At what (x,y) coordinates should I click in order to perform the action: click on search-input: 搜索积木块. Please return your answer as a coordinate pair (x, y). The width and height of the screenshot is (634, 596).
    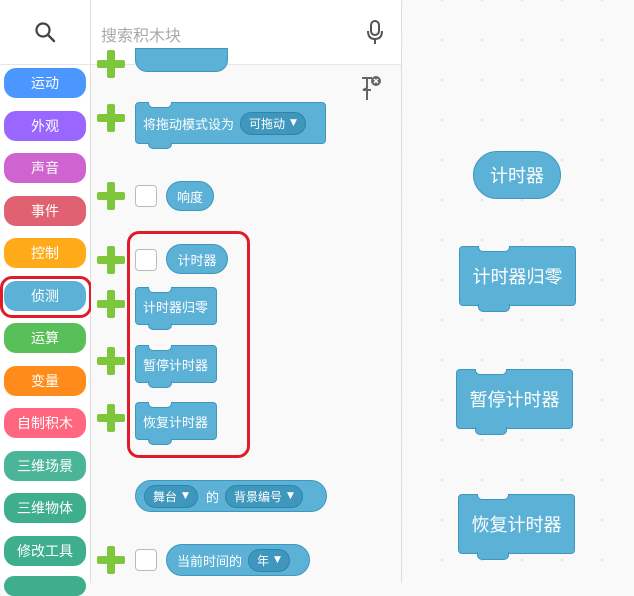
    Looking at the image, I should click on (141, 34).